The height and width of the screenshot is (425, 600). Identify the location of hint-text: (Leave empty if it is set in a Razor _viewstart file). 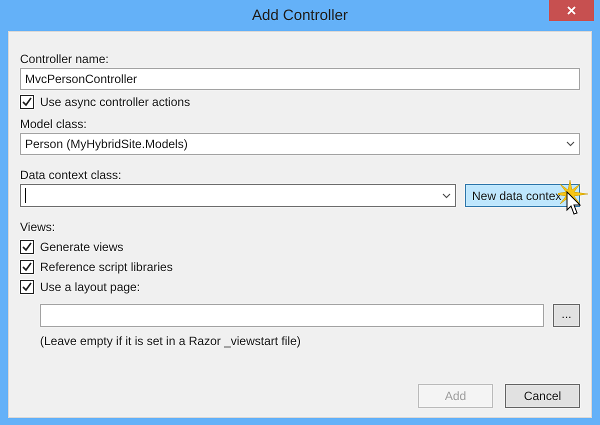
(170, 341).